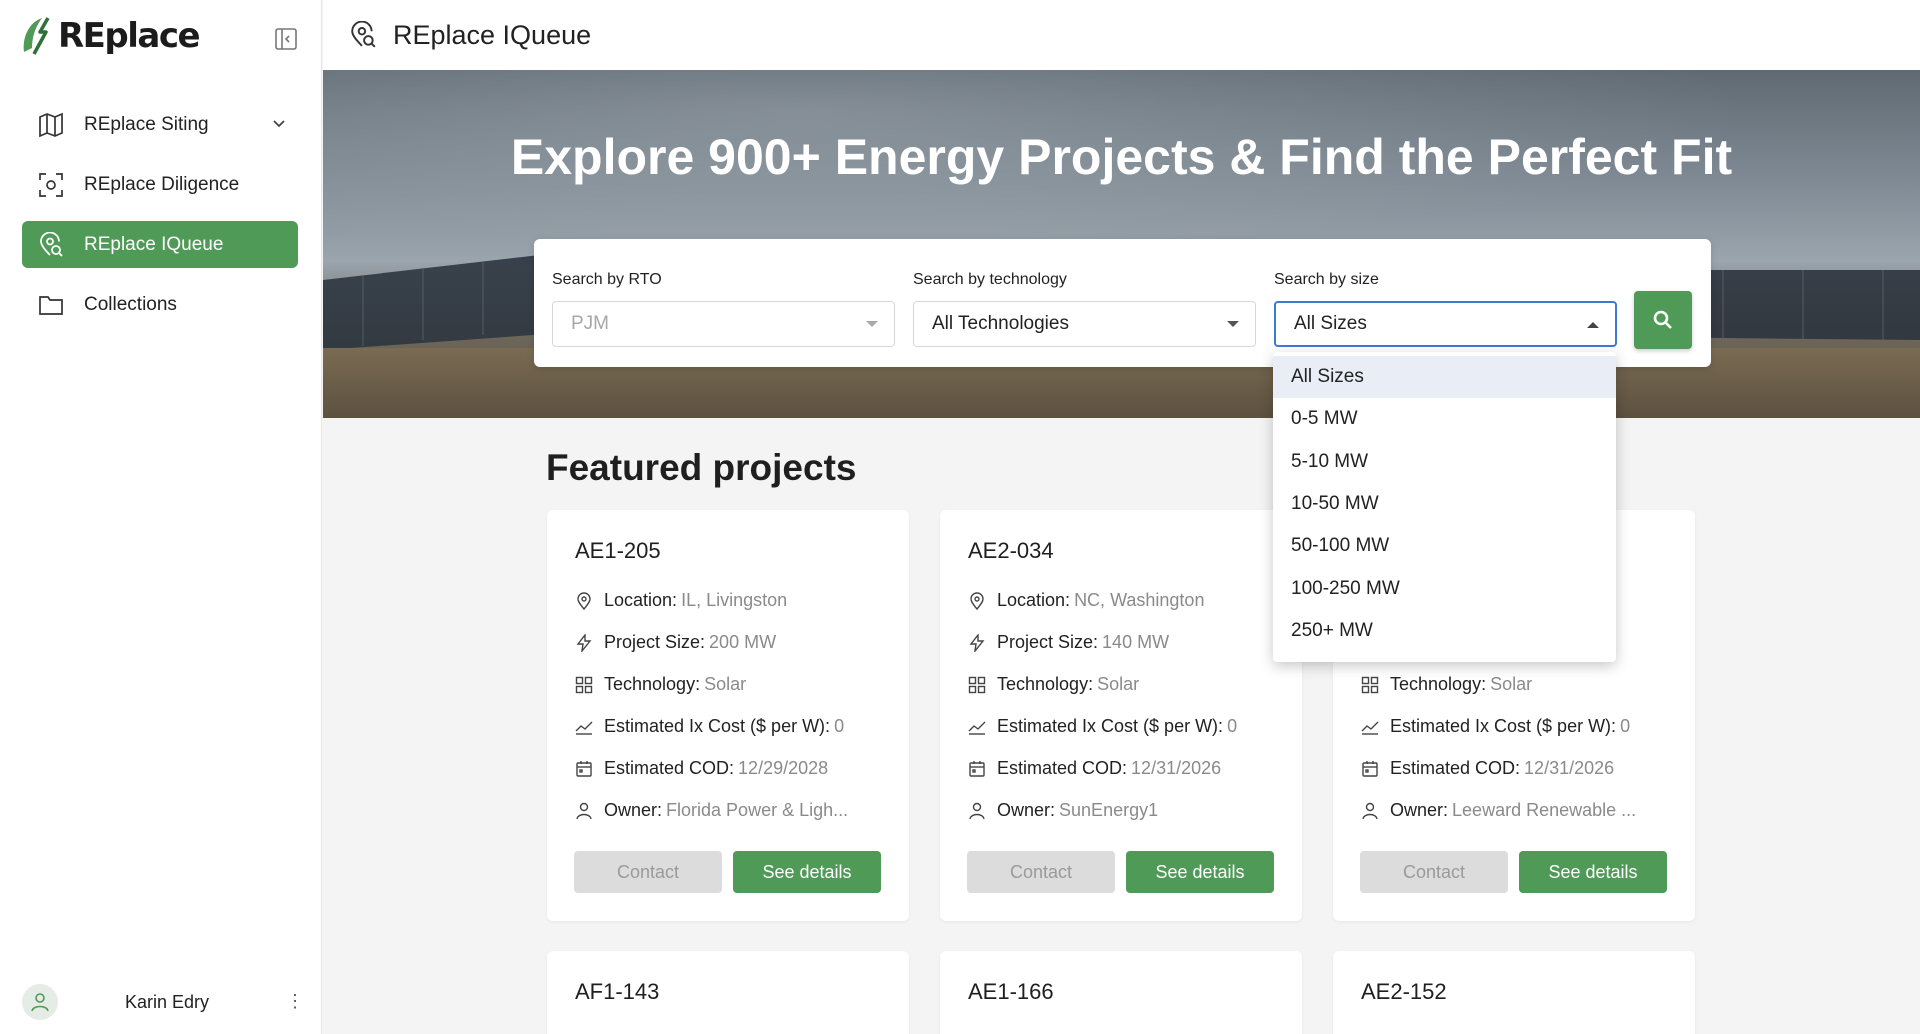 This screenshot has height=1034, width=1920. What do you see at coordinates (1444, 588) in the screenshot?
I see `size-option: 100-250 MW` at bounding box center [1444, 588].